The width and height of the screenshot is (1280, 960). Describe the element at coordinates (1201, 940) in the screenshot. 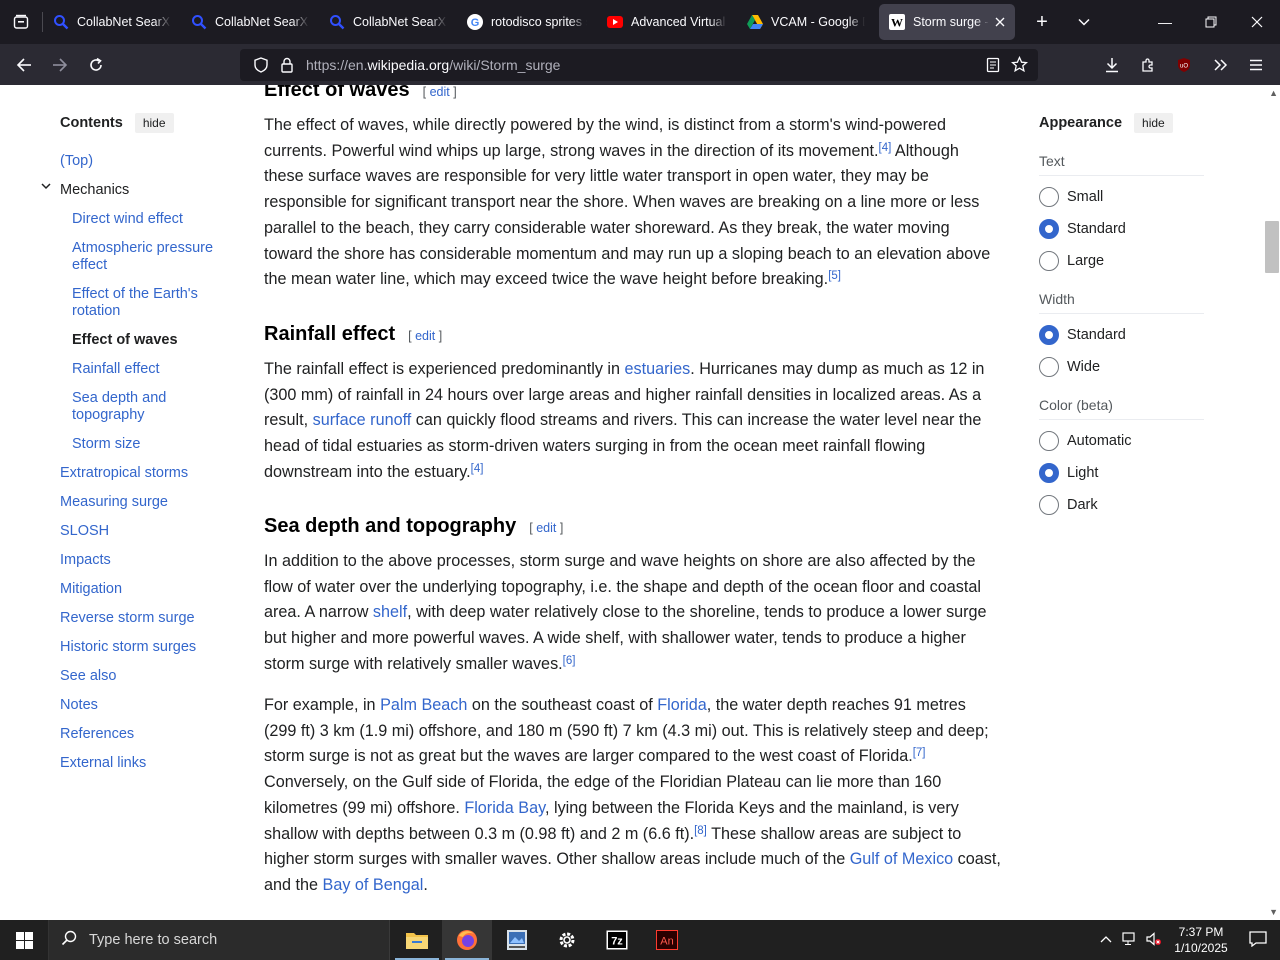

I see `taskbar-clock: 7:37 PM 1/10/2025` at that location.